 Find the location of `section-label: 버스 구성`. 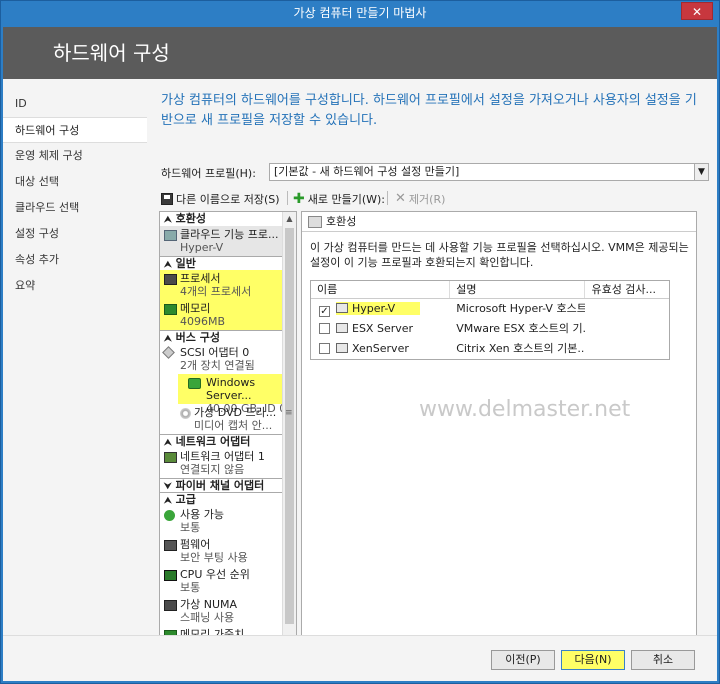

section-label: 버스 구성 is located at coordinates (197, 337).